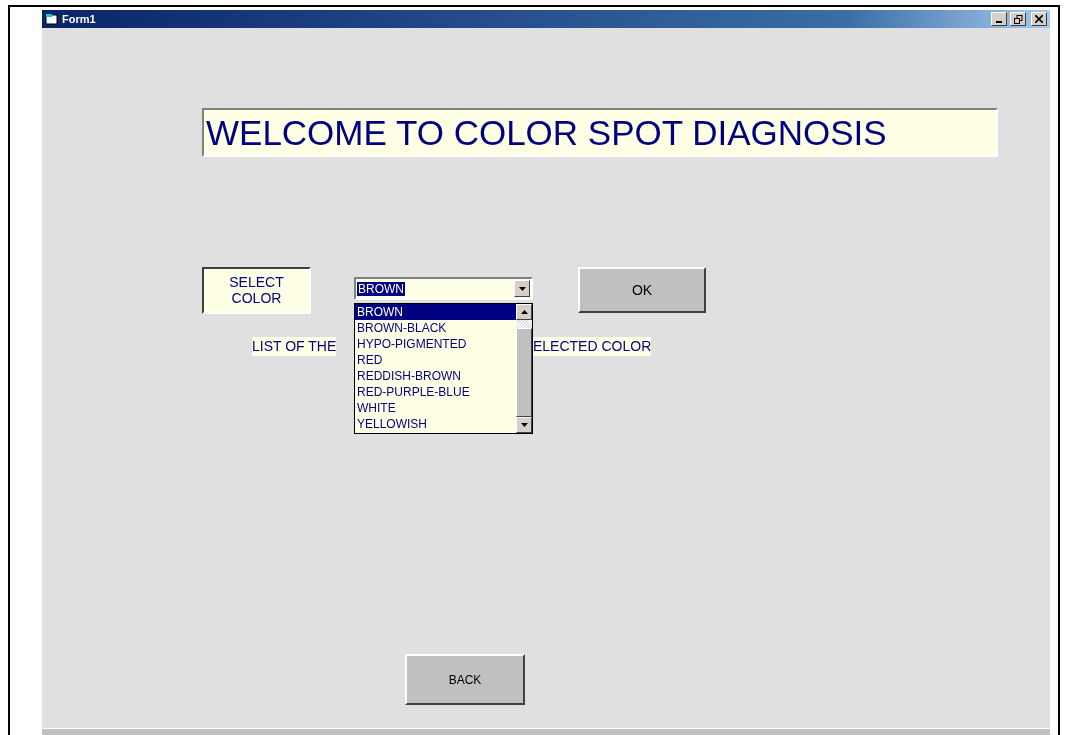  I want to click on select-color-label: SELECT COLOR, so click(256, 290).